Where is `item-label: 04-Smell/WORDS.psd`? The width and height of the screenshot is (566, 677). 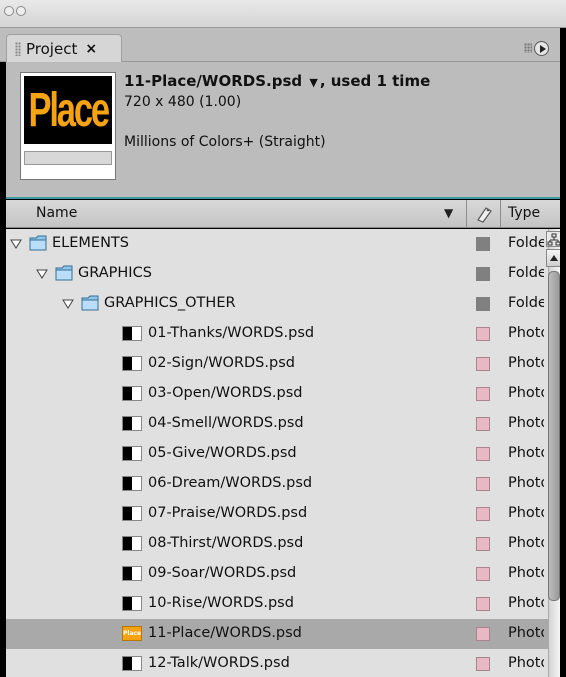 item-label: 04-Smell/WORDS.psd is located at coordinates (226, 423).